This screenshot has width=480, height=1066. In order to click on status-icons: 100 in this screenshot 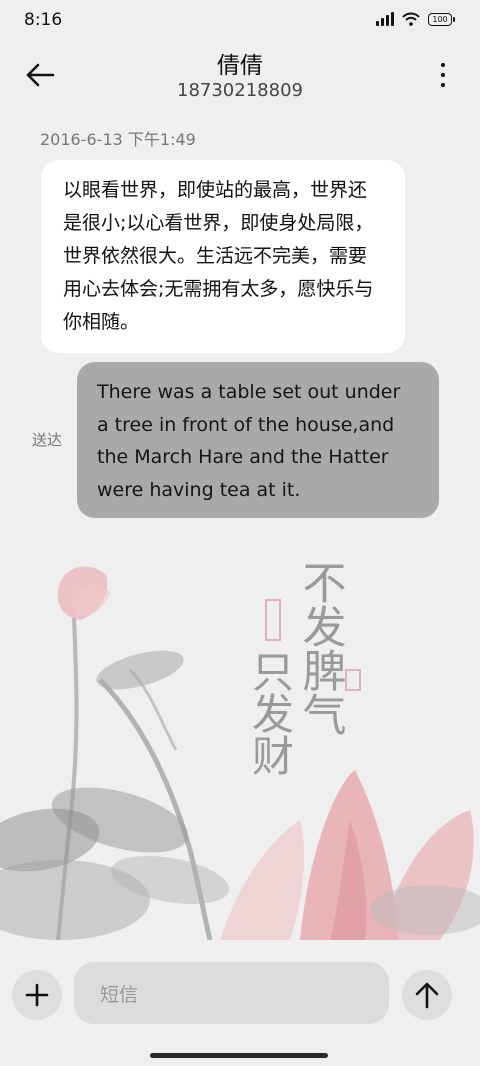, I will do `click(415, 19)`.